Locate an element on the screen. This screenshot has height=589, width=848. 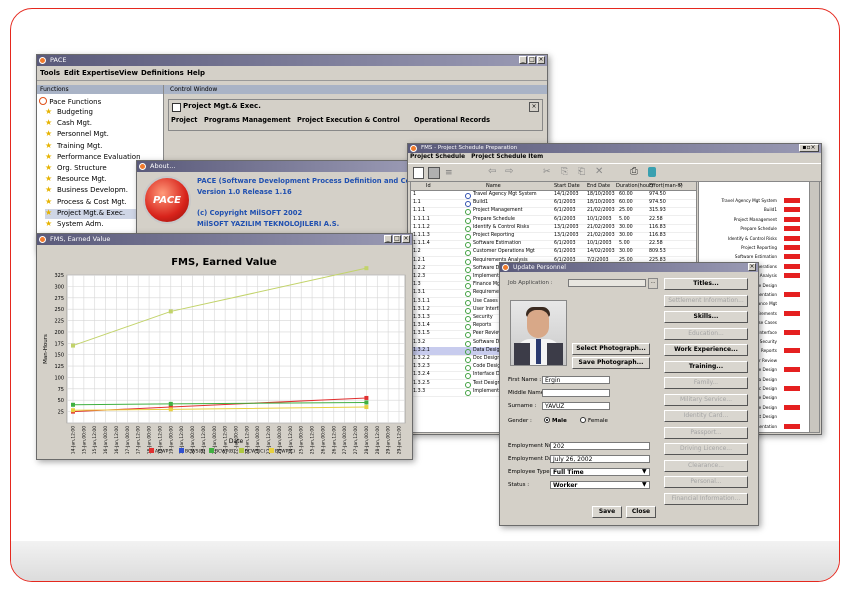
col-start: Start Date is located at coordinates (567, 186).